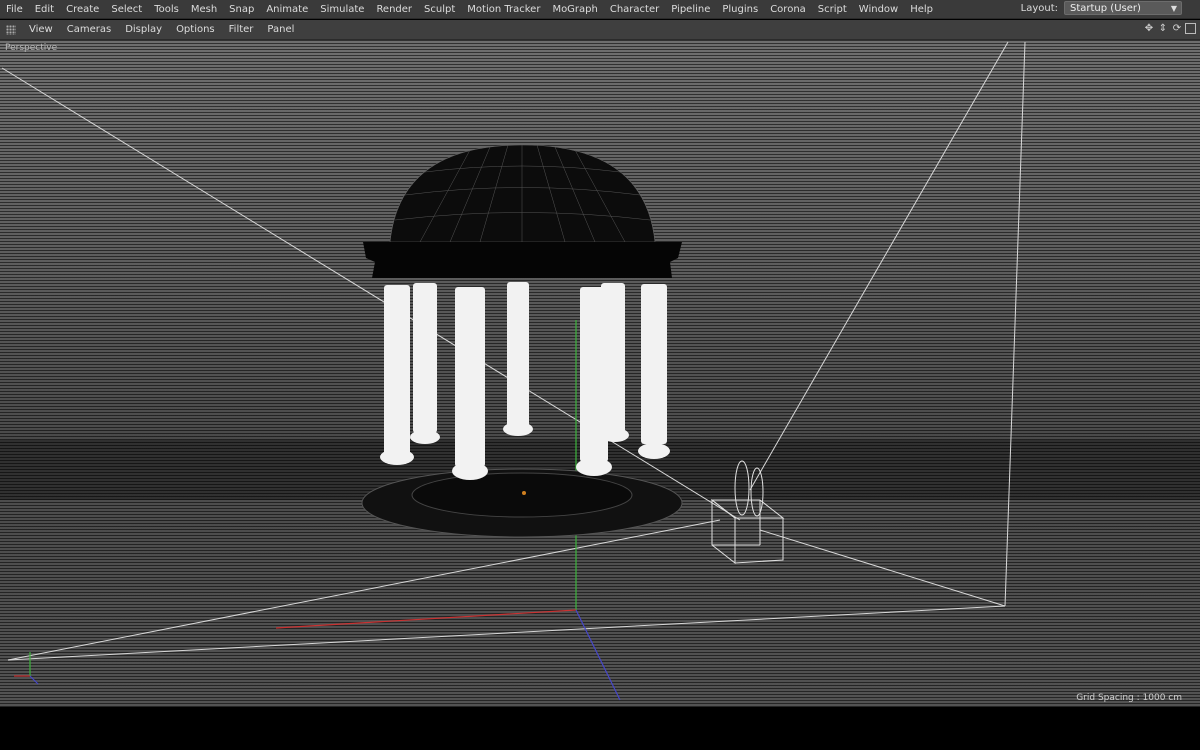 Image resolution: width=1200 pixels, height=750 pixels. I want to click on gazebo-dome, so click(522, 193).